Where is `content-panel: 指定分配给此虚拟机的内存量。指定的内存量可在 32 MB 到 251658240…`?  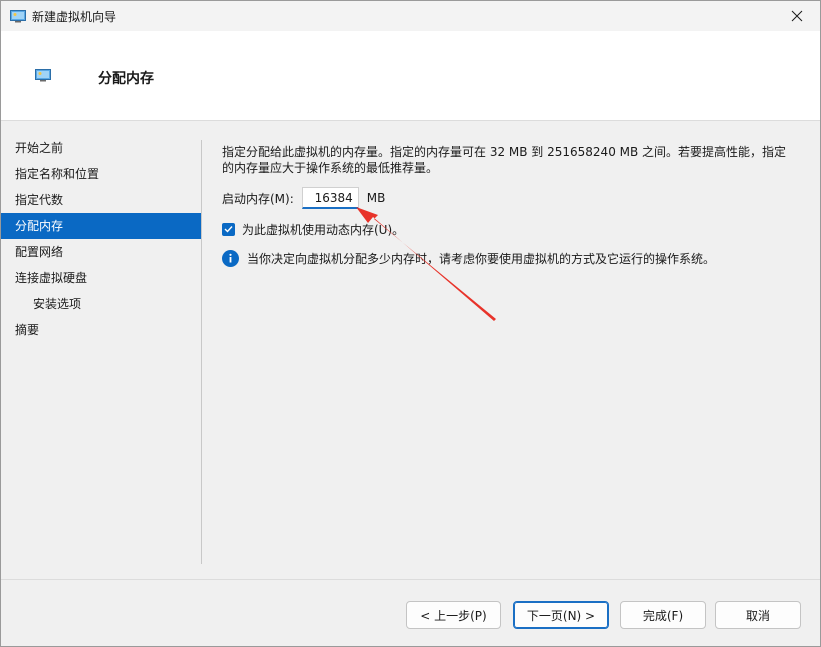 content-panel: 指定分配给此虚拟机的内存量。指定的内存量可在 32 MB 到 251658240… is located at coordinates (512, 205).